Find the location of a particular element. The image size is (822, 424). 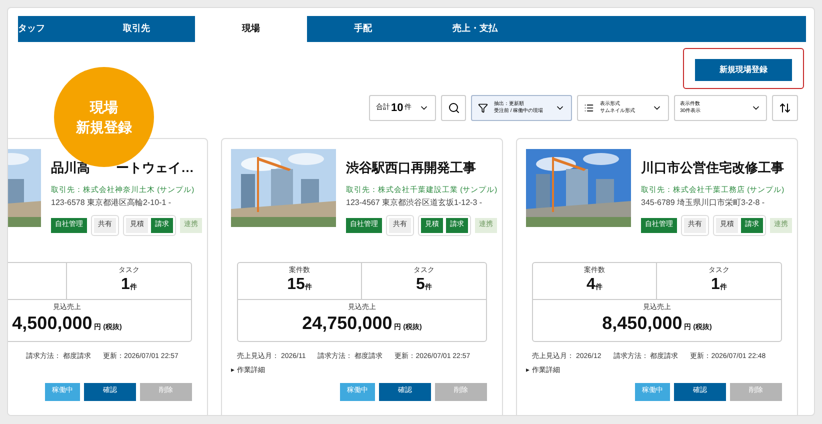

site-address: 345-6789 埼玉県川口市栄町3-2-8 - is located at coordinates (703, 202).